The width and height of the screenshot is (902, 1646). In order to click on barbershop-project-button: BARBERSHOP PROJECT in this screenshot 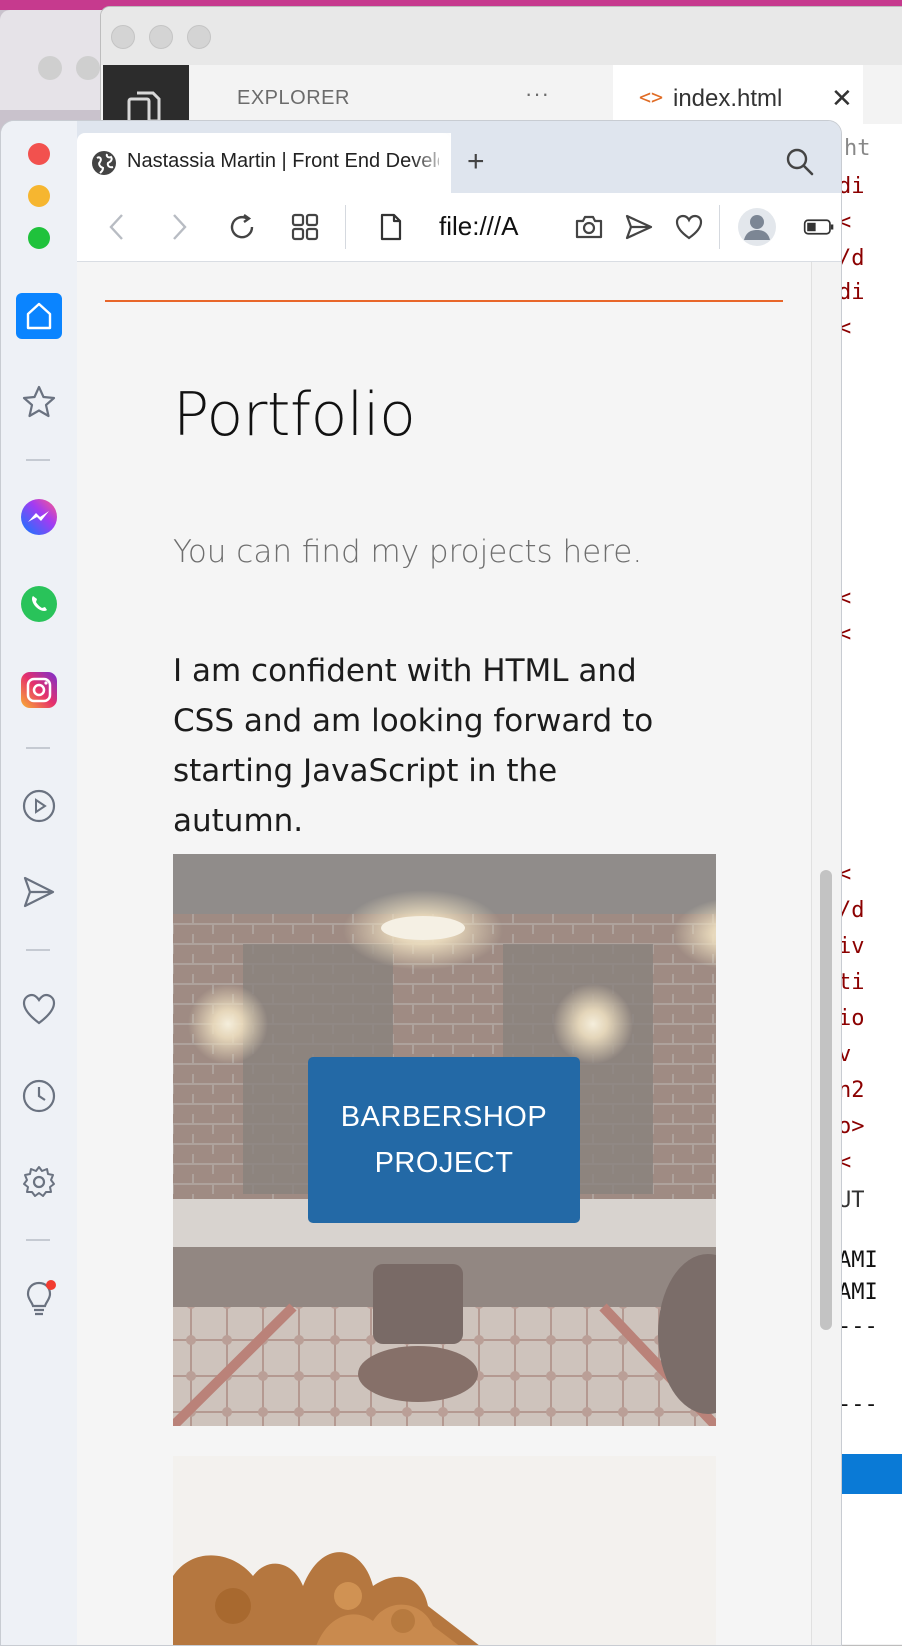, I will do `click(444, 1140)`.